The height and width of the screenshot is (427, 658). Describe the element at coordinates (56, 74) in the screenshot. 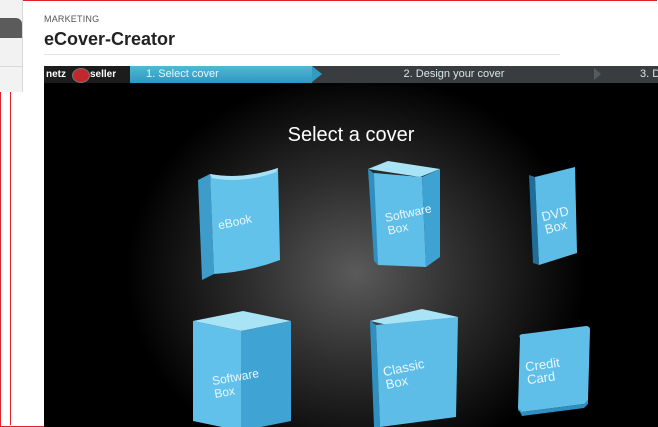

I see `logo-text-left: netz` at that location.